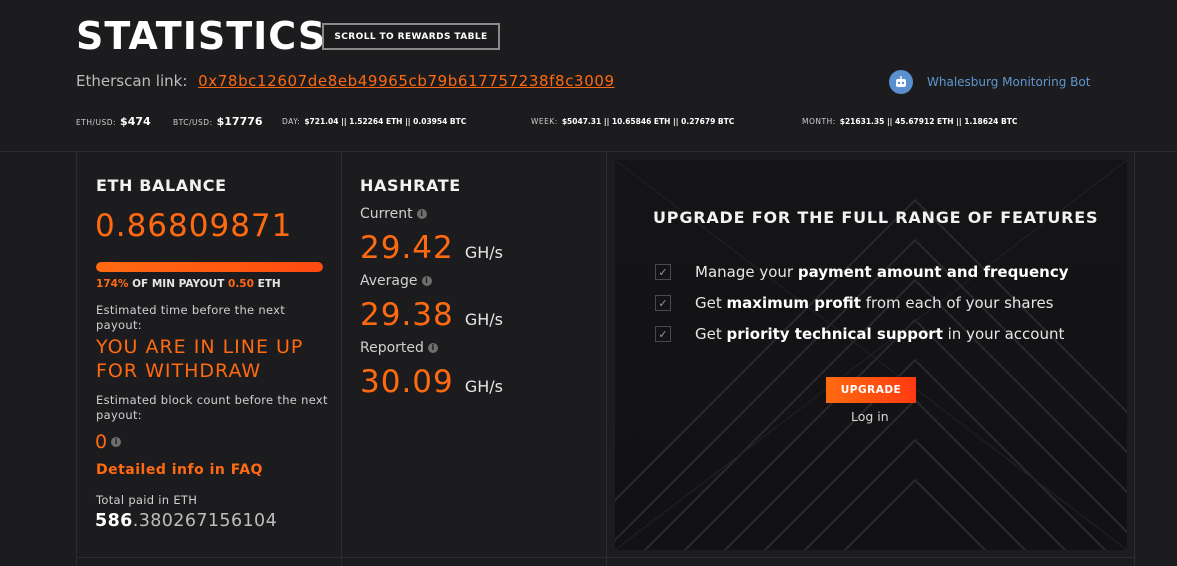 Image resolution: width=1177 pixels, height=566 pixels. What do you see at coordinates (483, 252) in the screenshot?
I see `current-unit: GH/s` at bounding box center [483, 252].